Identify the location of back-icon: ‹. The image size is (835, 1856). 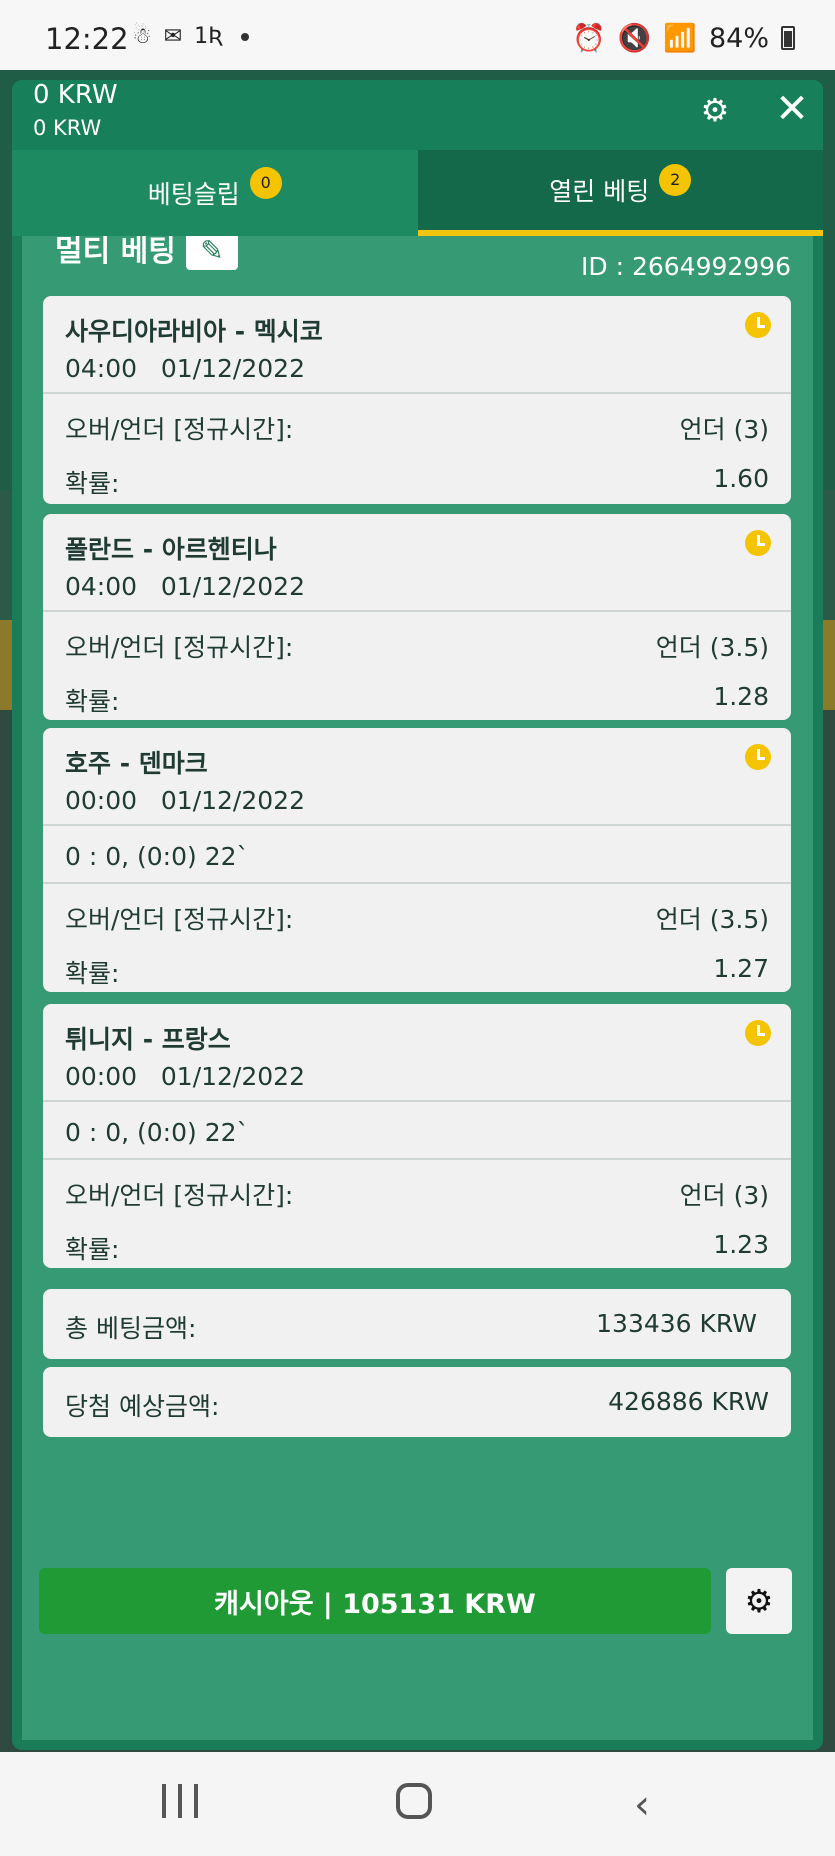
(642, 1805).